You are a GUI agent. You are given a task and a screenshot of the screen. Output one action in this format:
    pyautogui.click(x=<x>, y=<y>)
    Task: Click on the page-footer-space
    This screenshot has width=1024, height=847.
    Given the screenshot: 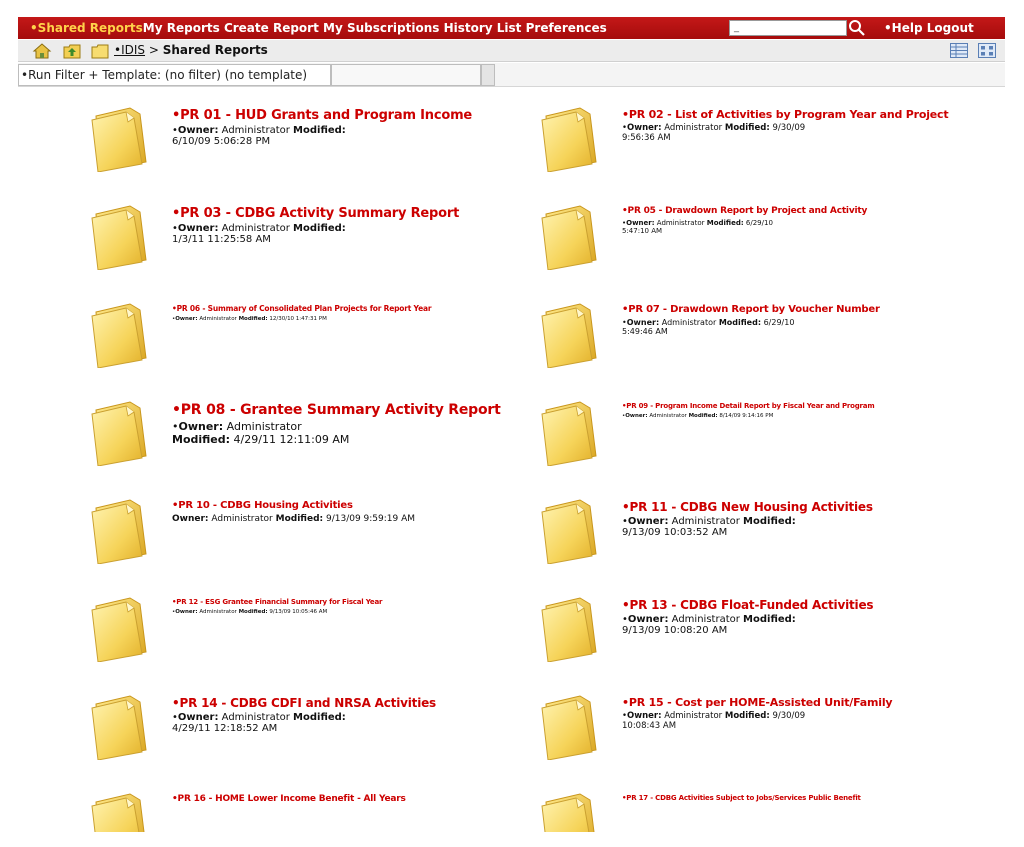 What is the action you would take?
    pyautogui.click(x=512, y=839)
    